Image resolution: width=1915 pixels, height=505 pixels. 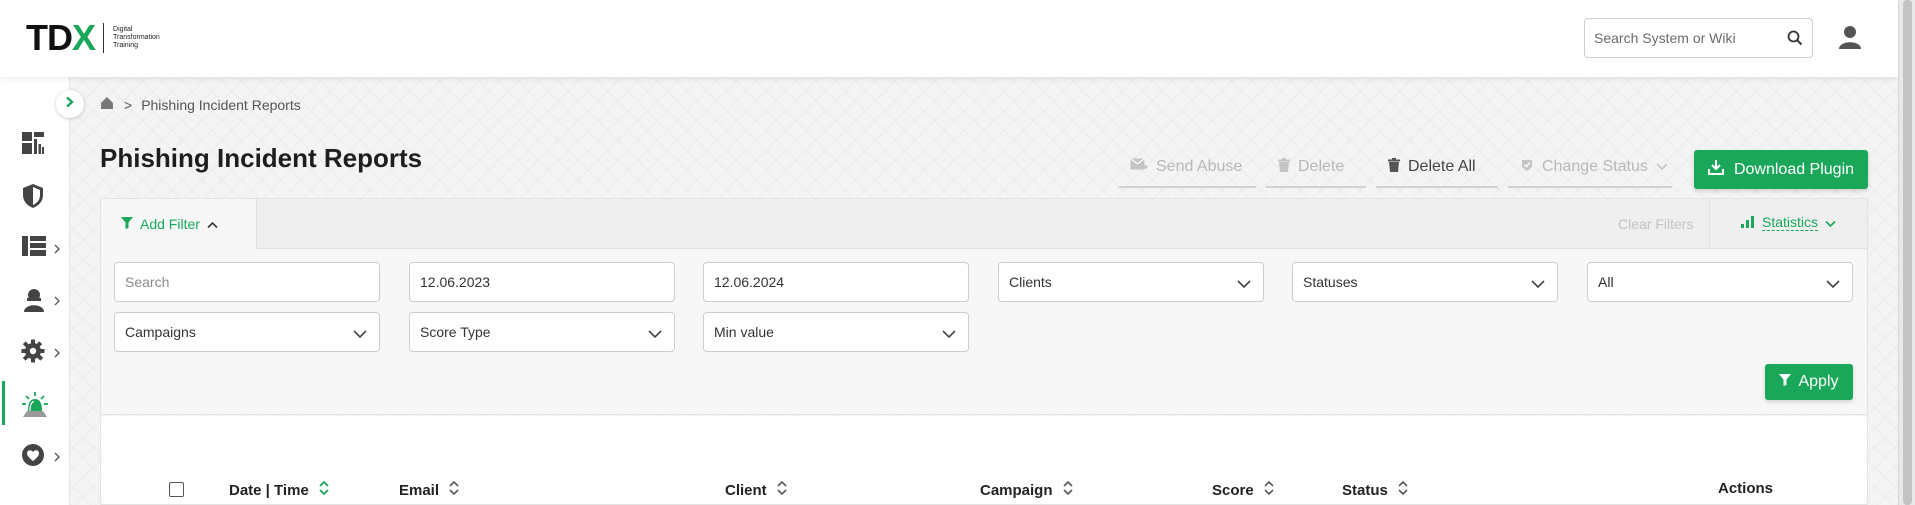 I want to click on layout-list-icon, so click(x=34, y=248).